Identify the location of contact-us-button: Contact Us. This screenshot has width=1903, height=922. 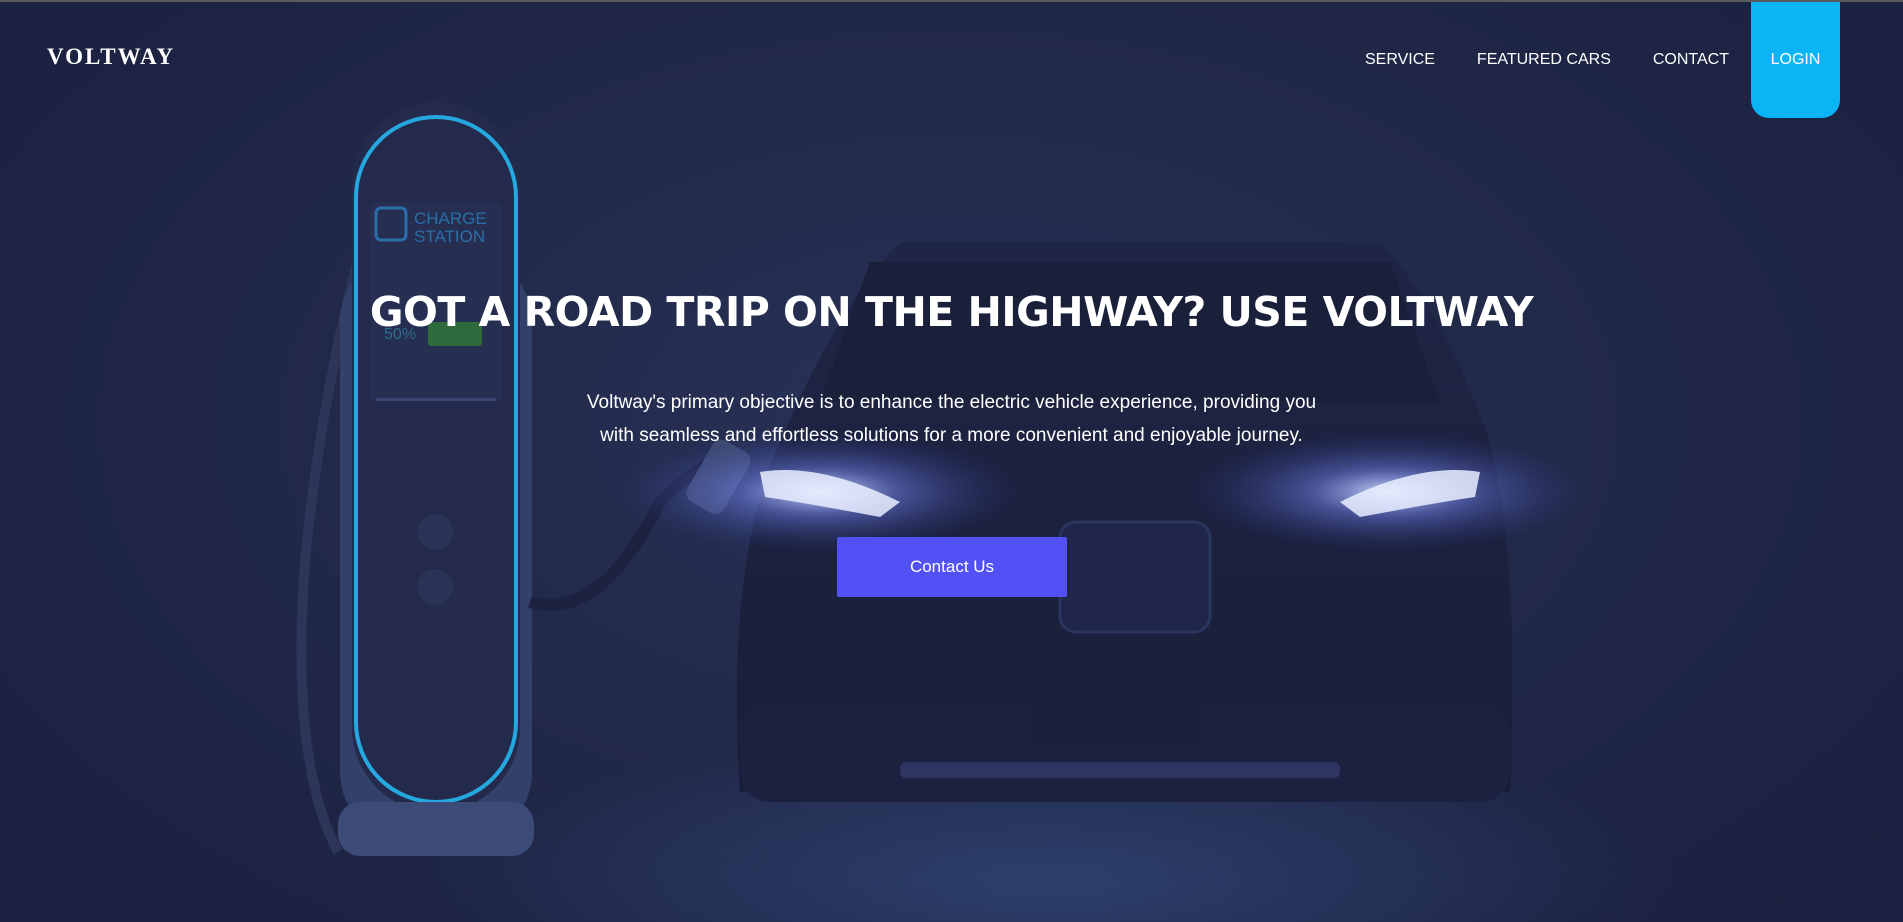
(952, 567).